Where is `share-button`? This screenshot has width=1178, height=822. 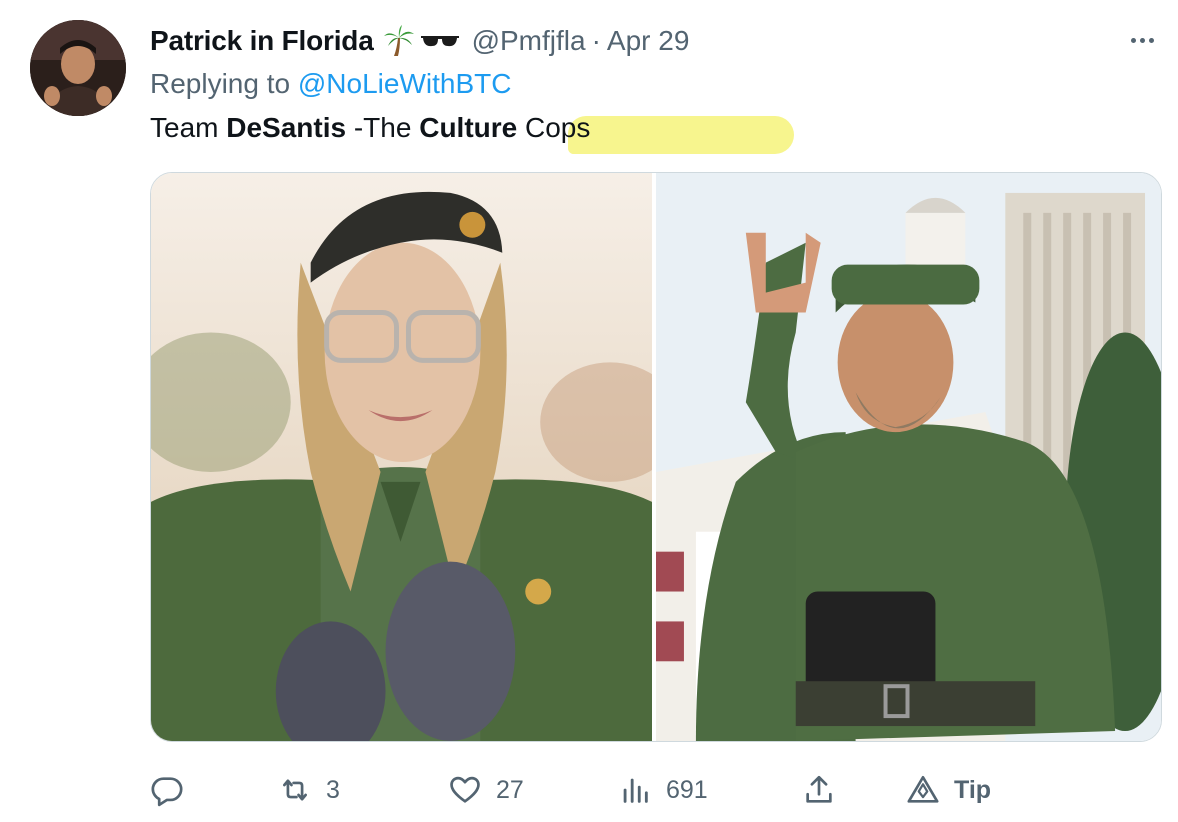
share-button is located at coordinates (819, 790).